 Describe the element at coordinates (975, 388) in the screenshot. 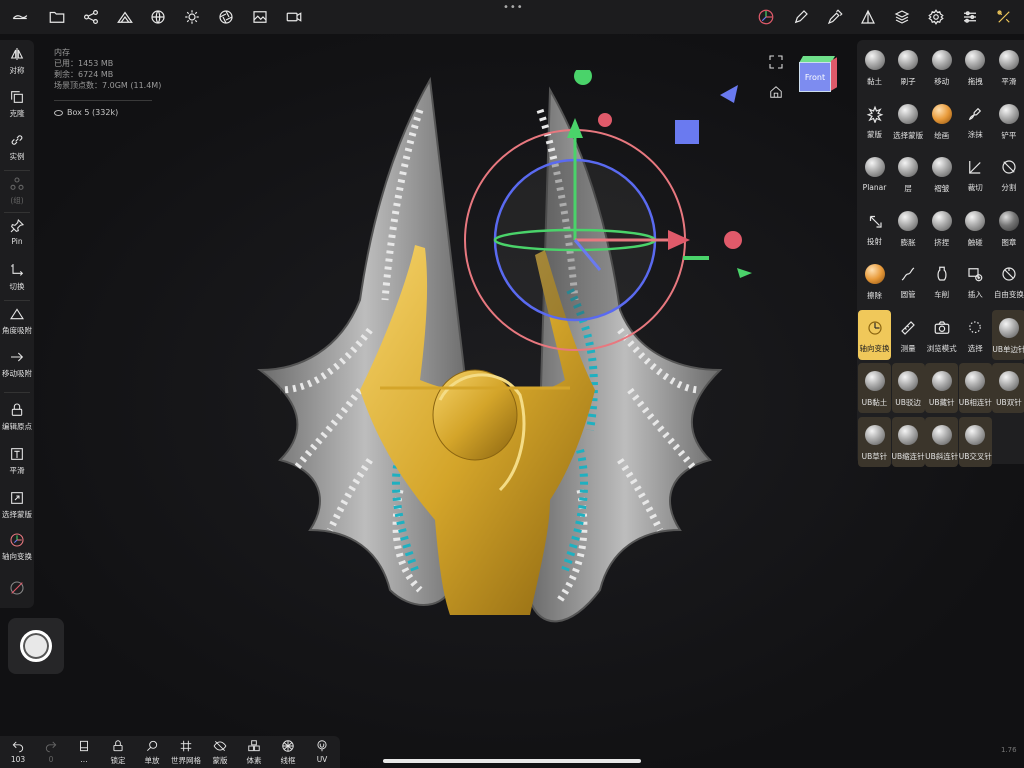

I see `brush-6-3: UB相连针` at that location.